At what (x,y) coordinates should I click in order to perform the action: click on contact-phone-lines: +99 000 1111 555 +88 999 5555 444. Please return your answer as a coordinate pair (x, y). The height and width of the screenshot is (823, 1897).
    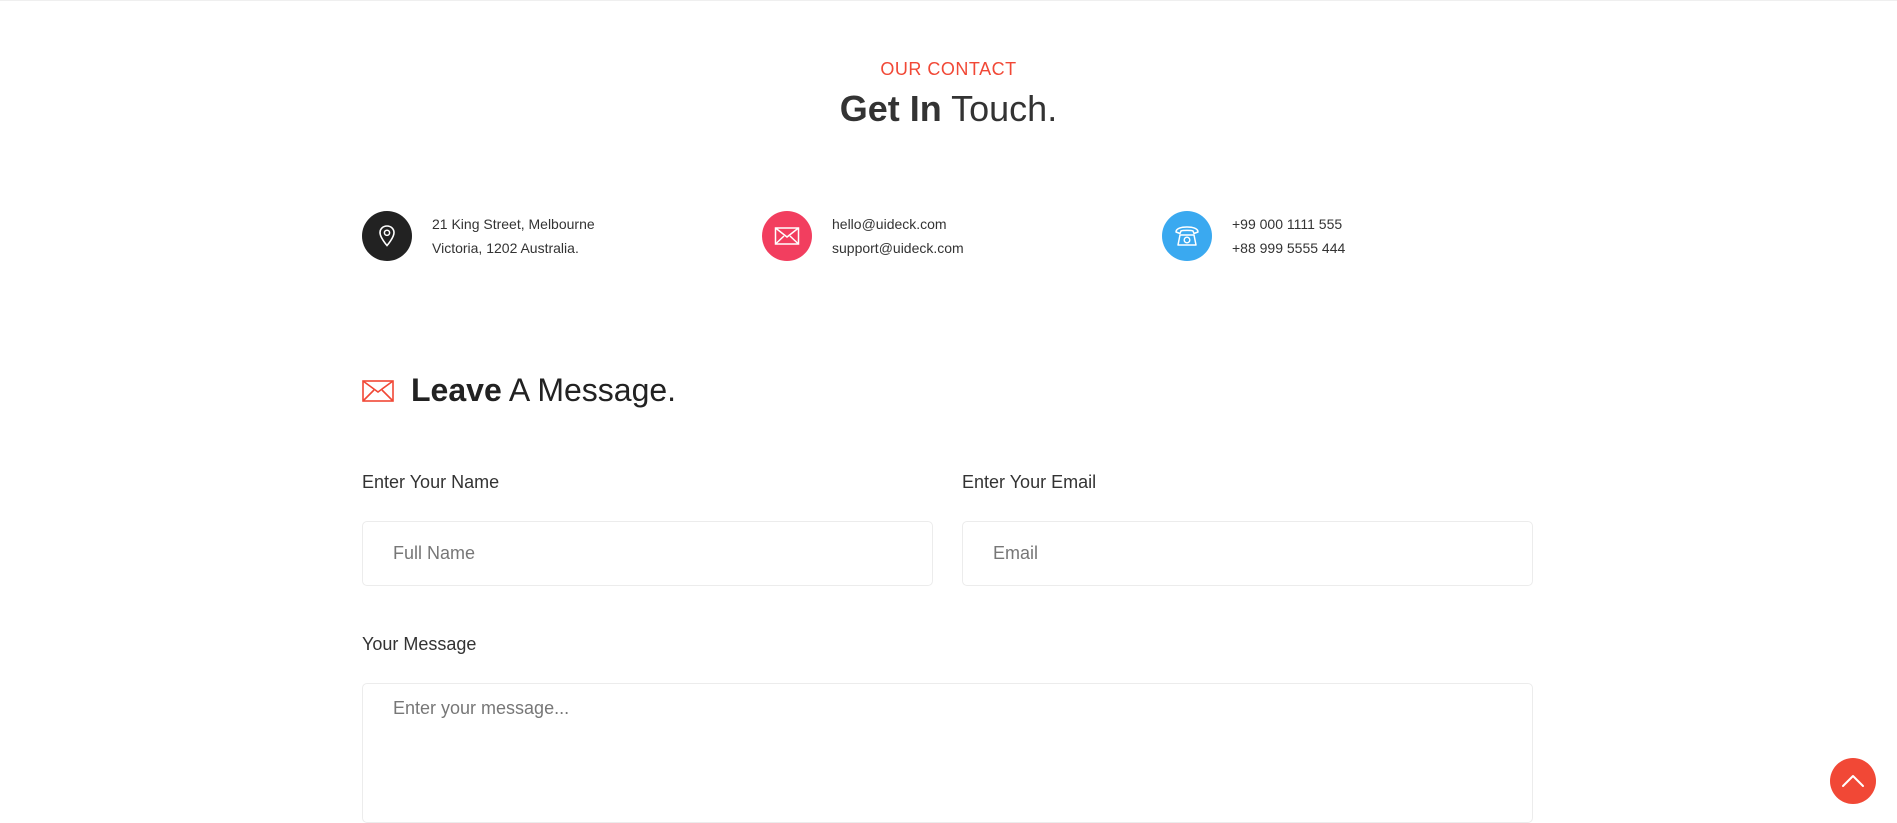
    Looking at the image, I should click on (1288, 236).